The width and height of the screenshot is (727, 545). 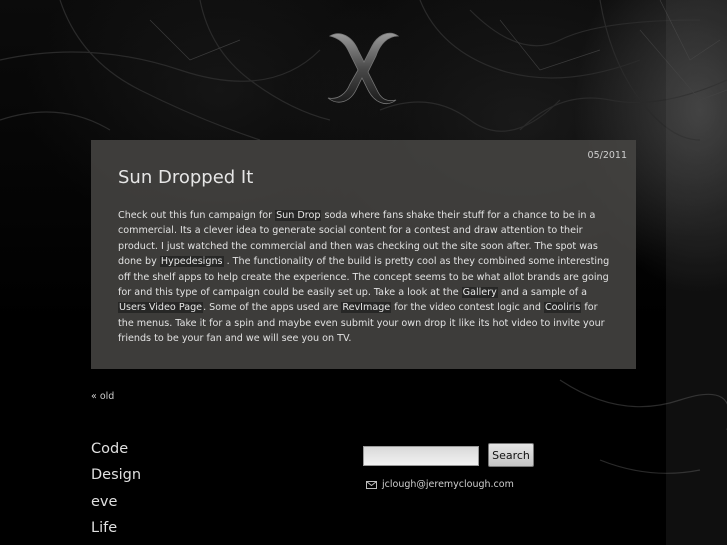 What do you see at coordinates (562, 308) in the screenshot?
I see `link-cooliris: Cooliris` at bounding box center [562, 308].